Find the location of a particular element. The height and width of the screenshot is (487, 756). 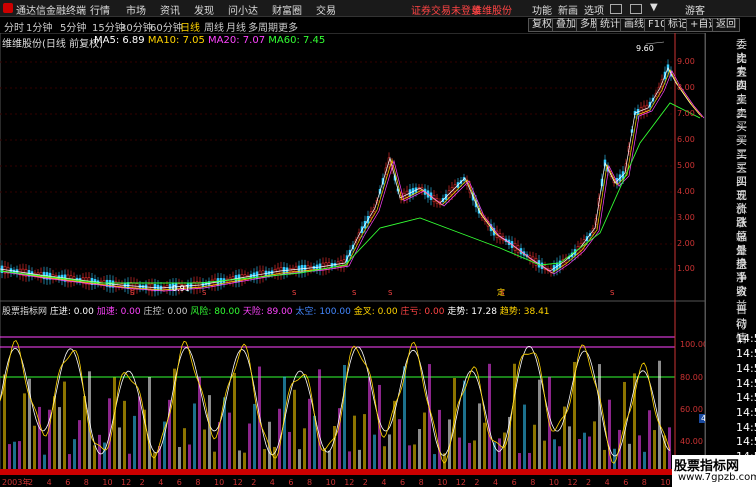

app-title: 通达信金融终端 is located at coordinates (51, 11).